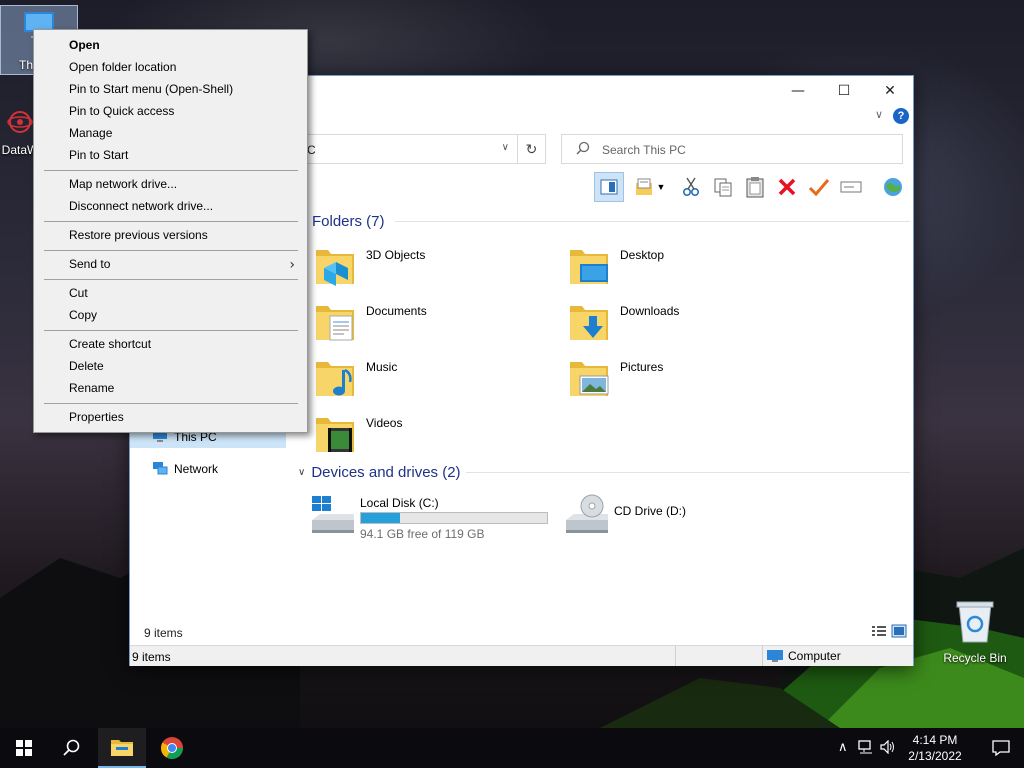 The width and height of the screenshot is (1024, 768). Describe the element at coordinates (819, 187) in the screenshot. I see `check-icon` at that location.